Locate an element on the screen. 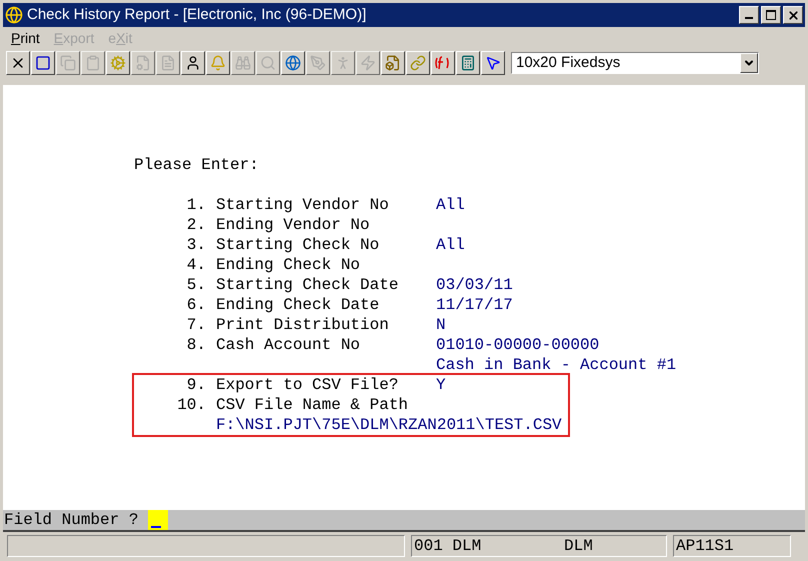  calculator-icon is located at coordinates (468, 63).